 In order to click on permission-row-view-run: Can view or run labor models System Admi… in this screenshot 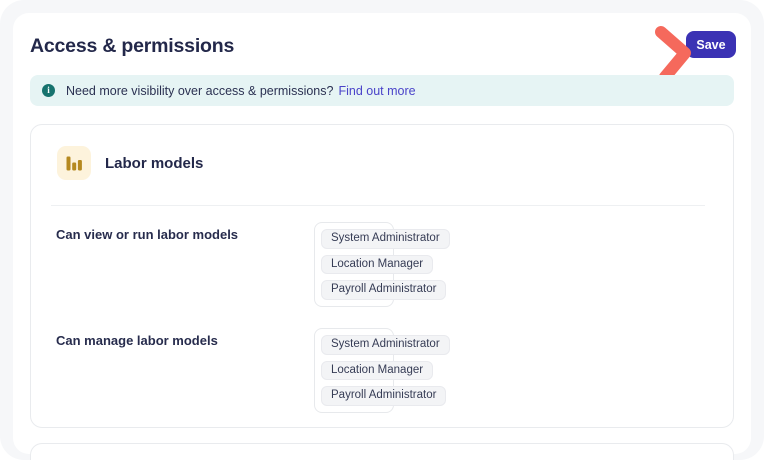, I will do `click(253, 264)`.